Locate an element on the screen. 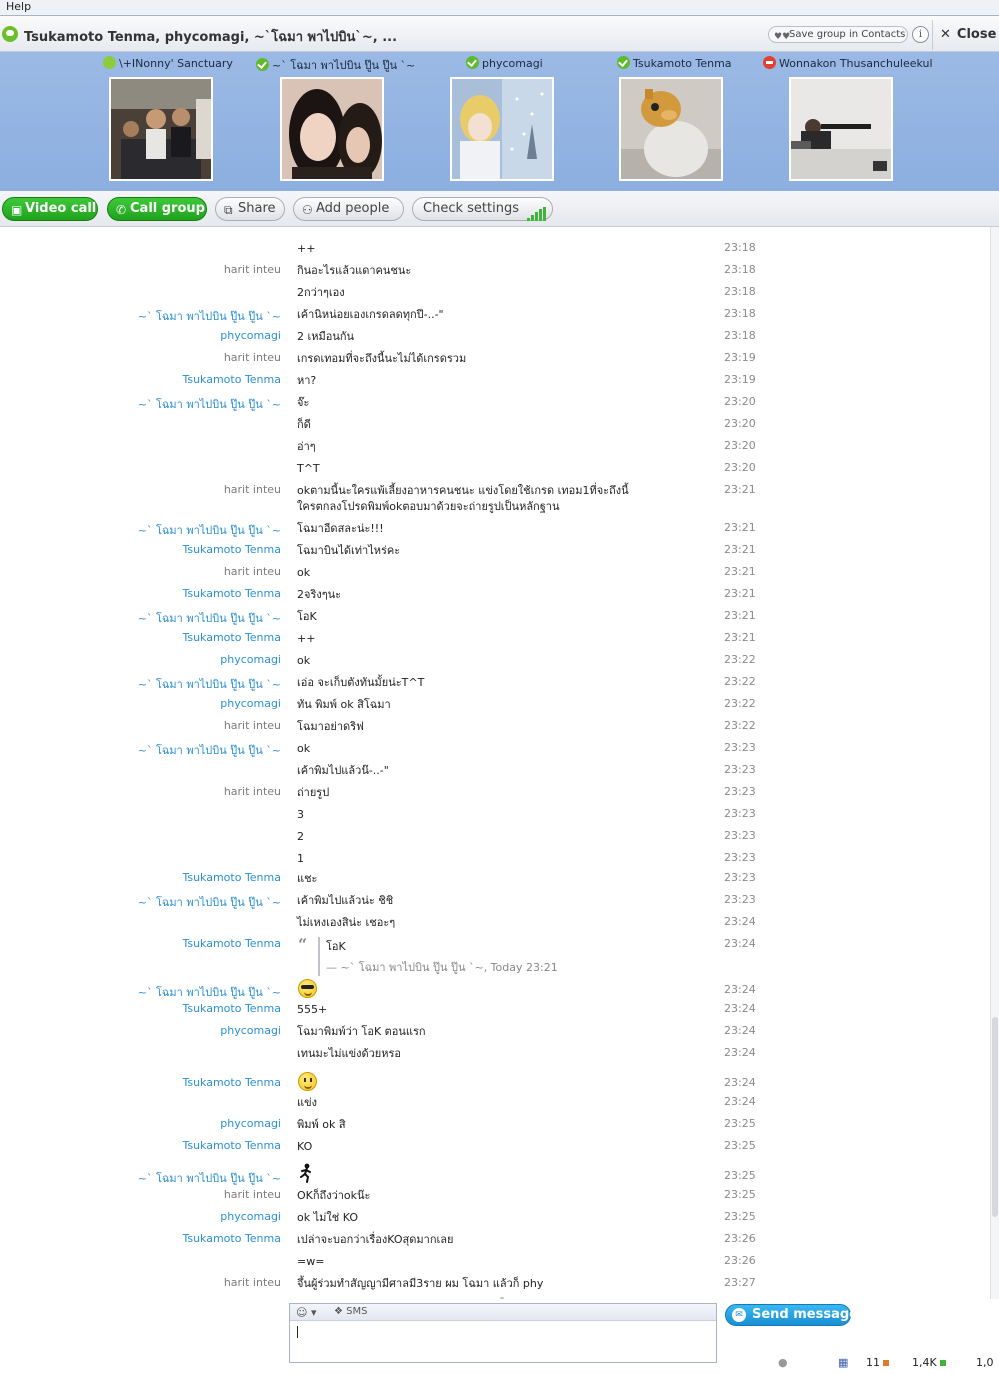 The image size is (999, 1374). sms-button: ❖ SMS is located at coordinates (350, 1311).